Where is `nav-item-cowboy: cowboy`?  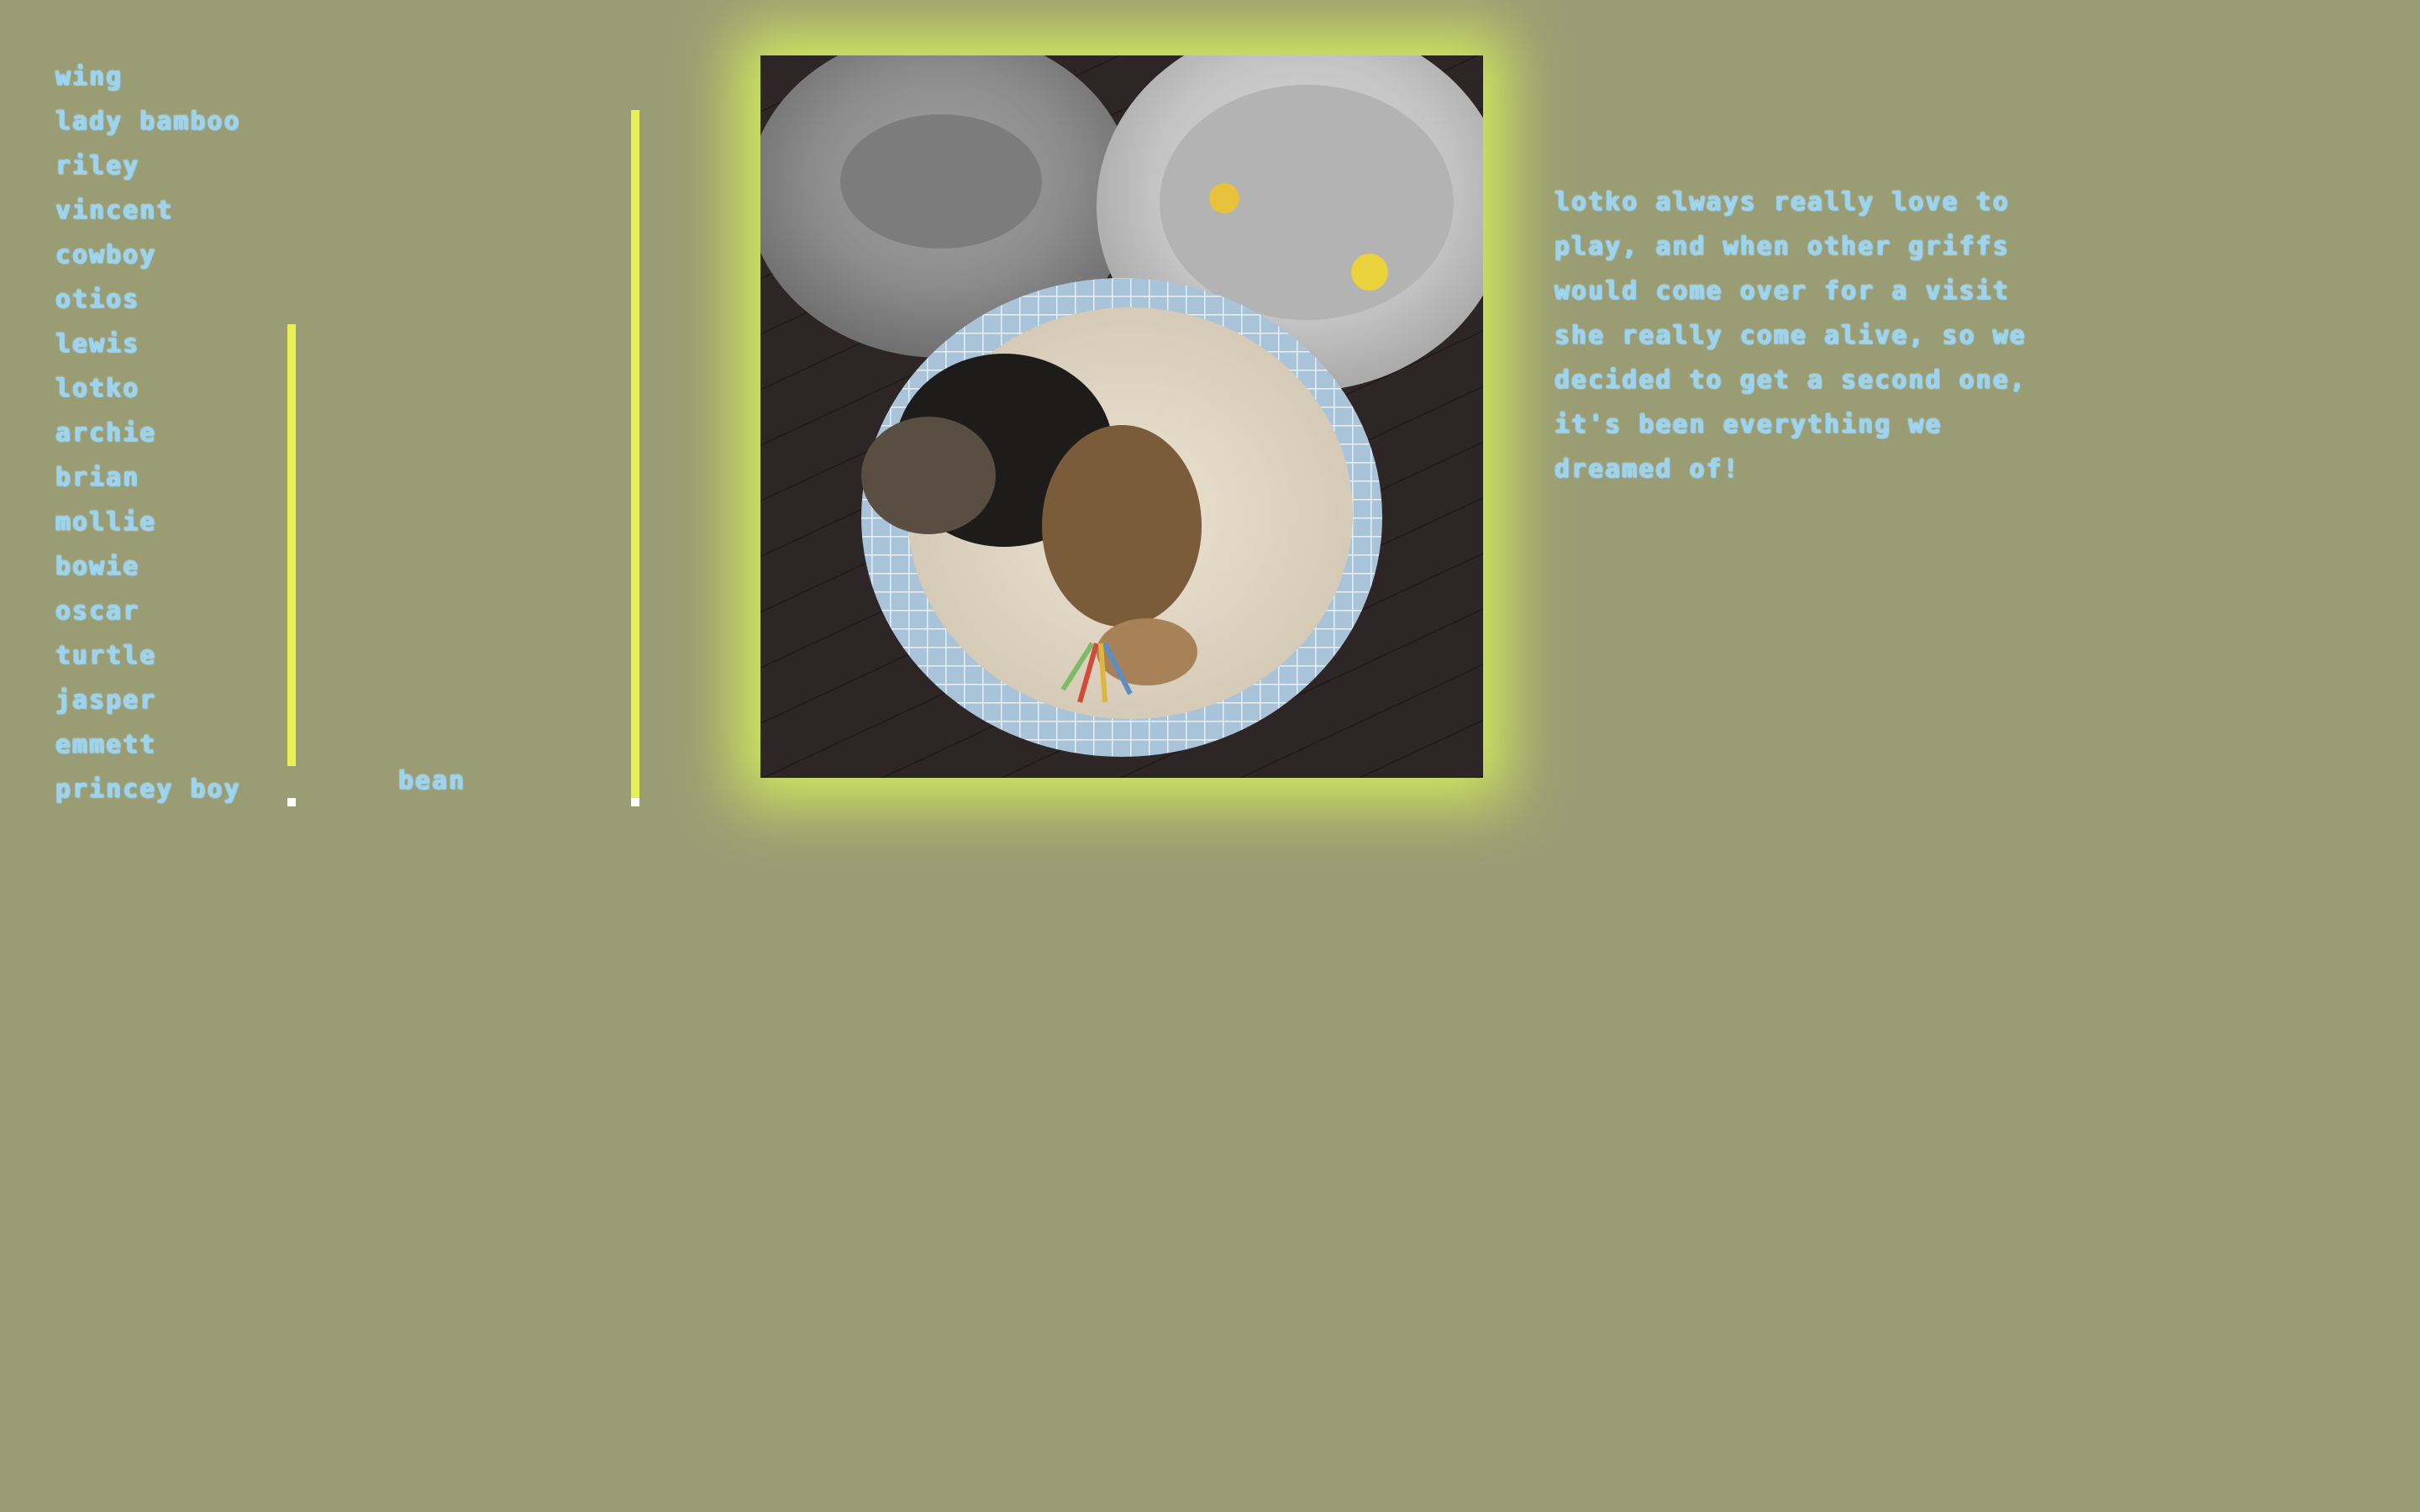 nav-item-cowboy: cowboy is located at coordinates (148, 261).